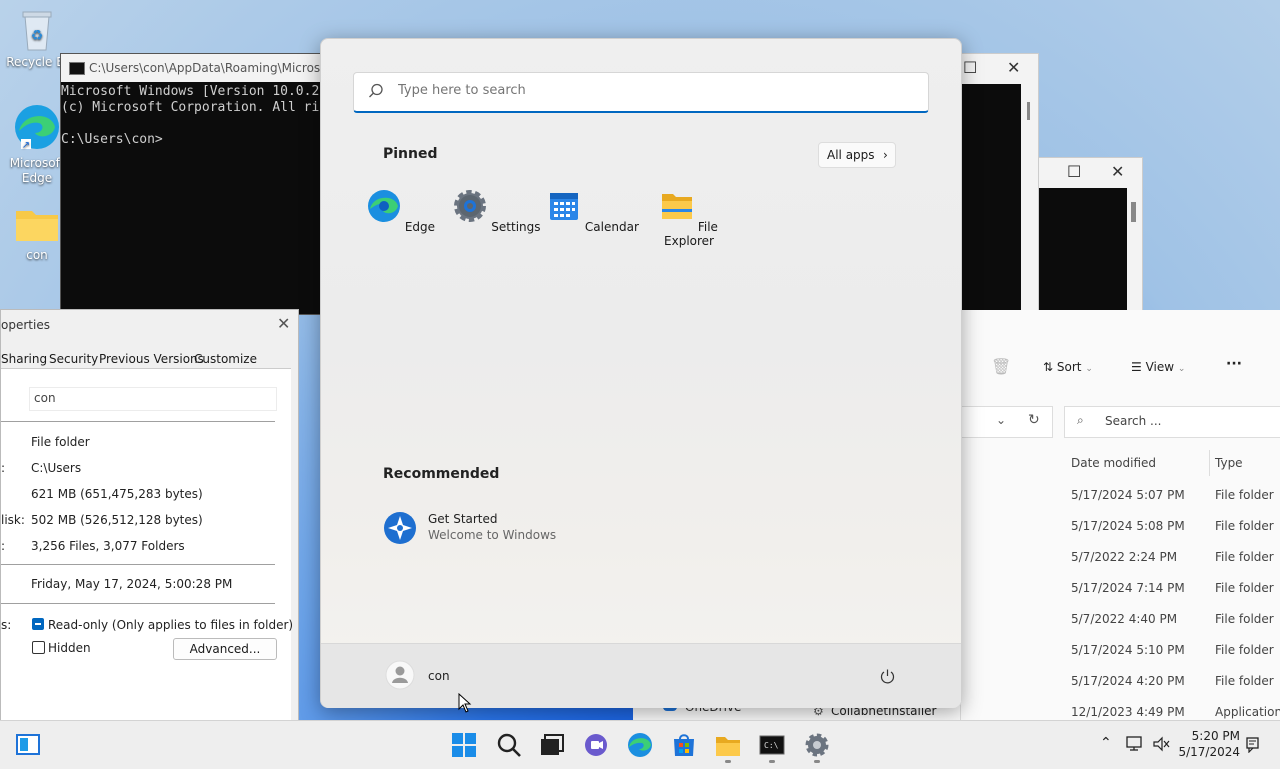 This screenshot has height=769, width=1280. I want to click on column-divider, so click(1209, 463).